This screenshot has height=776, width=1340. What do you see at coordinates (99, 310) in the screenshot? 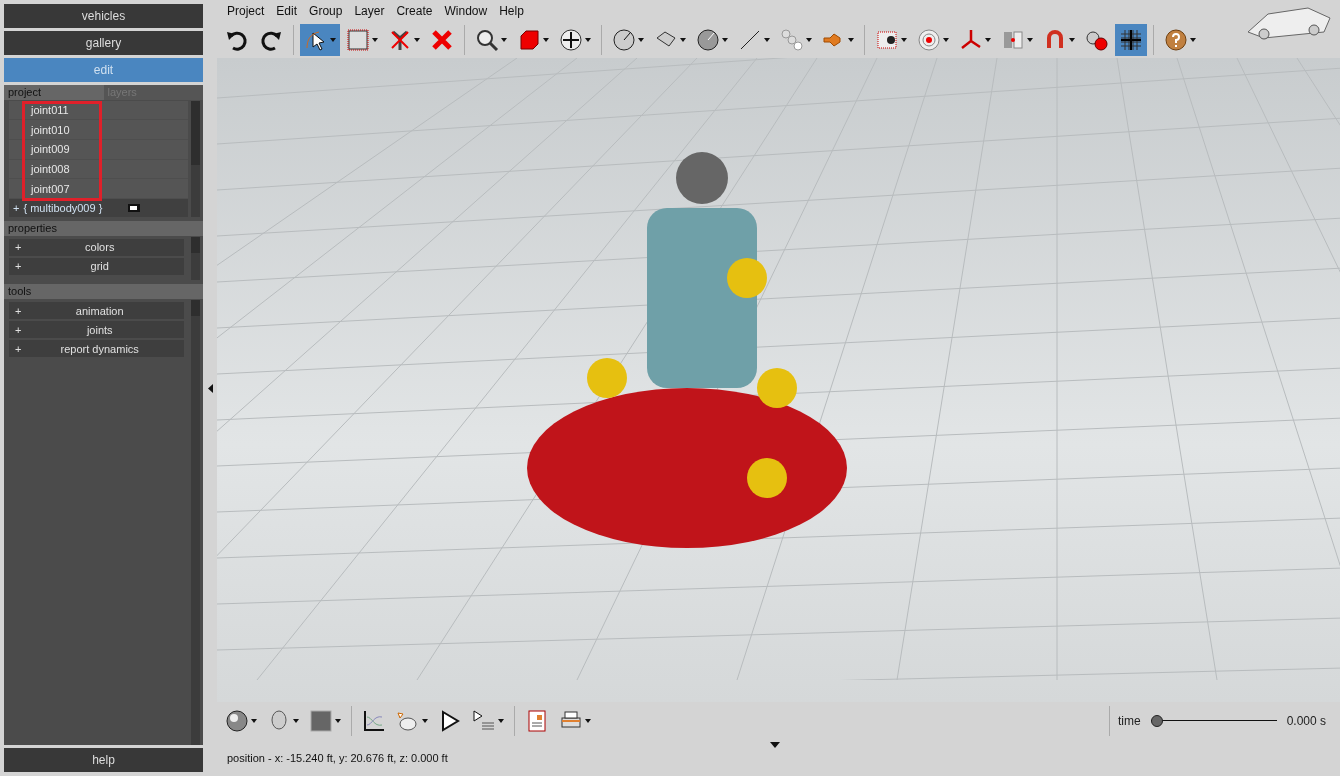
I see `section-label: animation` at bounding box center [99, 310].